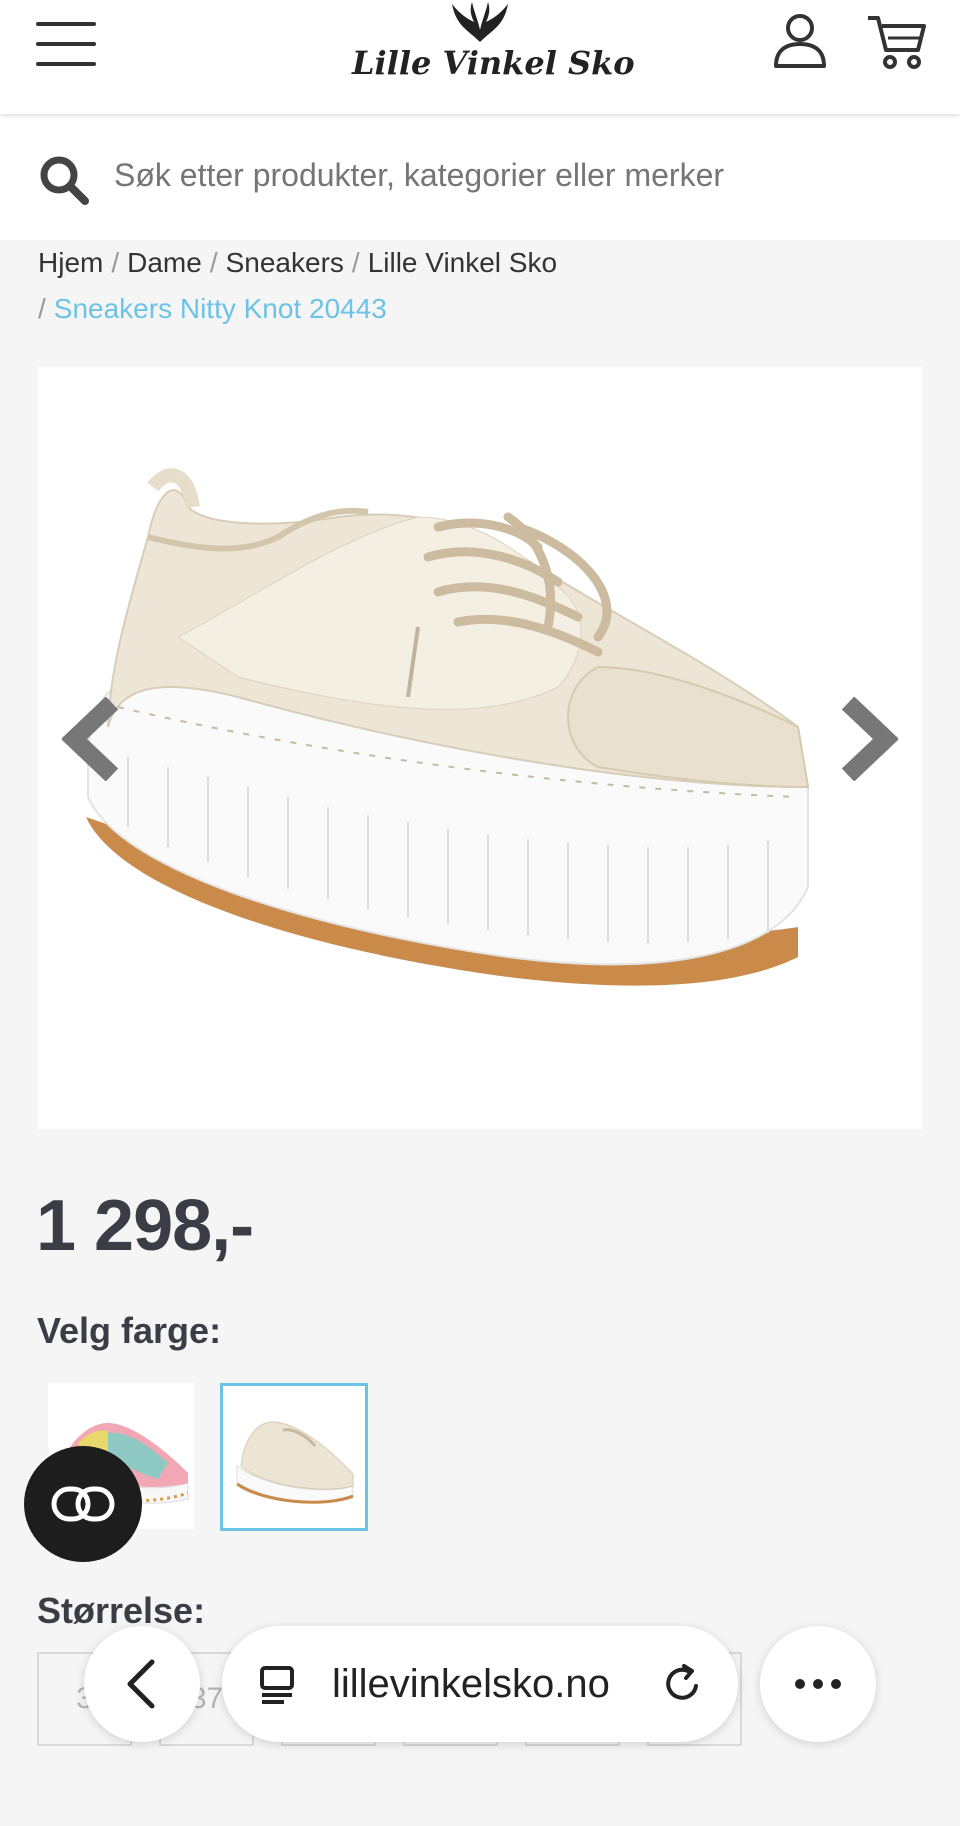  Describe the element at coordinates (462, 262) in the screenshot. I see `breadcrumb-brand: Lille Vinkel Sko` at that location.